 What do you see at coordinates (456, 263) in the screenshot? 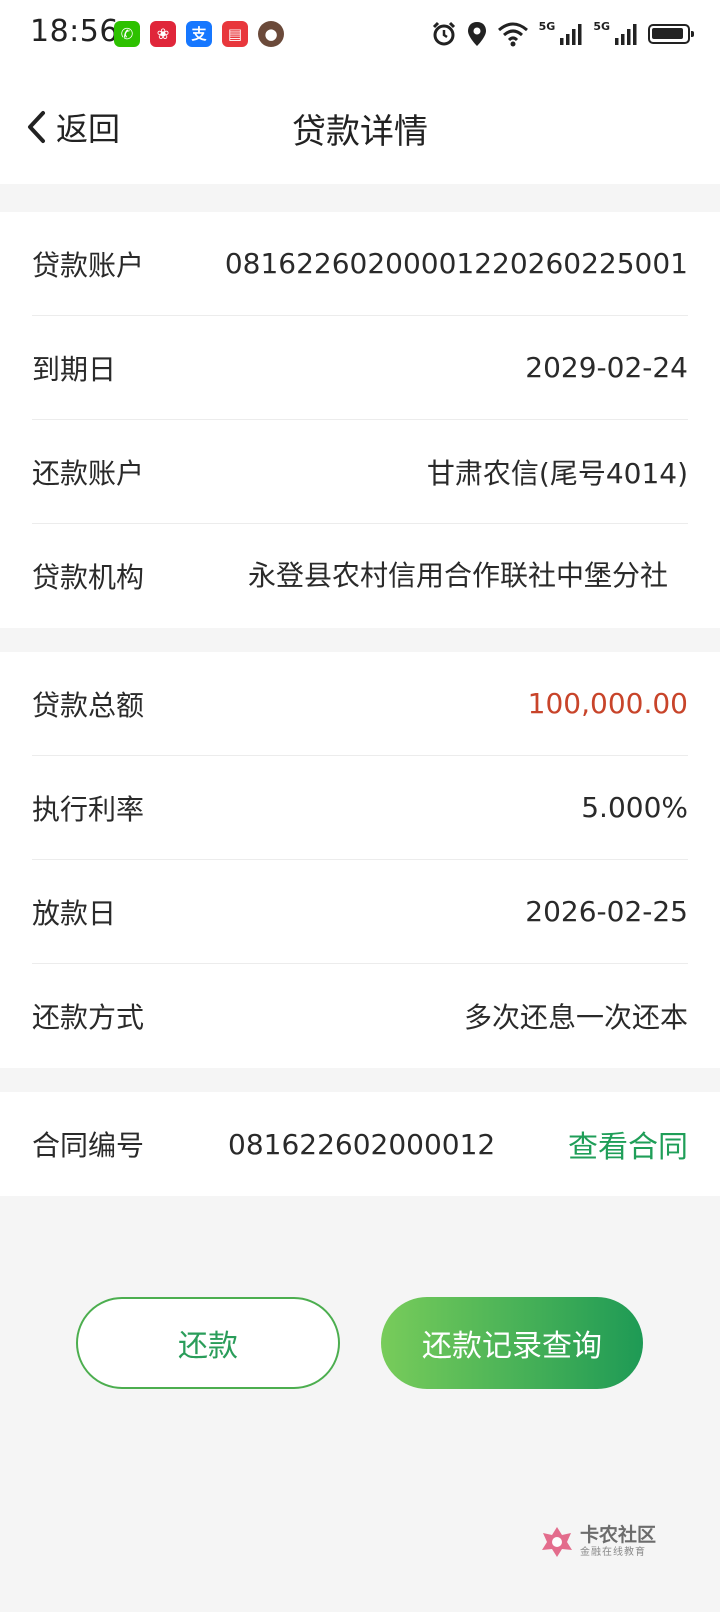
I see `loan-account-value: 081622602000012202602250​01` at bounding box center [456, 263].